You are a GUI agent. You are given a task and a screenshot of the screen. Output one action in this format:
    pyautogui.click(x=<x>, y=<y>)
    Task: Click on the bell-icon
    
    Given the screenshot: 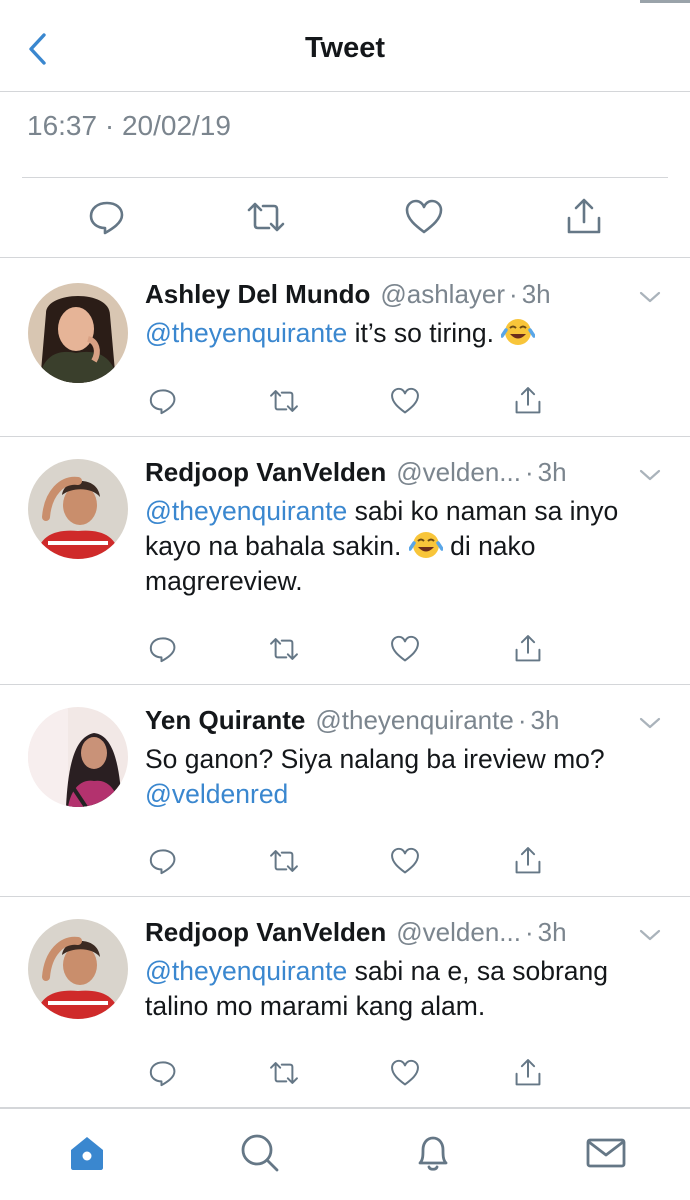 What is the action you would take?
    pyautogui.click(x=433, y=1153)
    